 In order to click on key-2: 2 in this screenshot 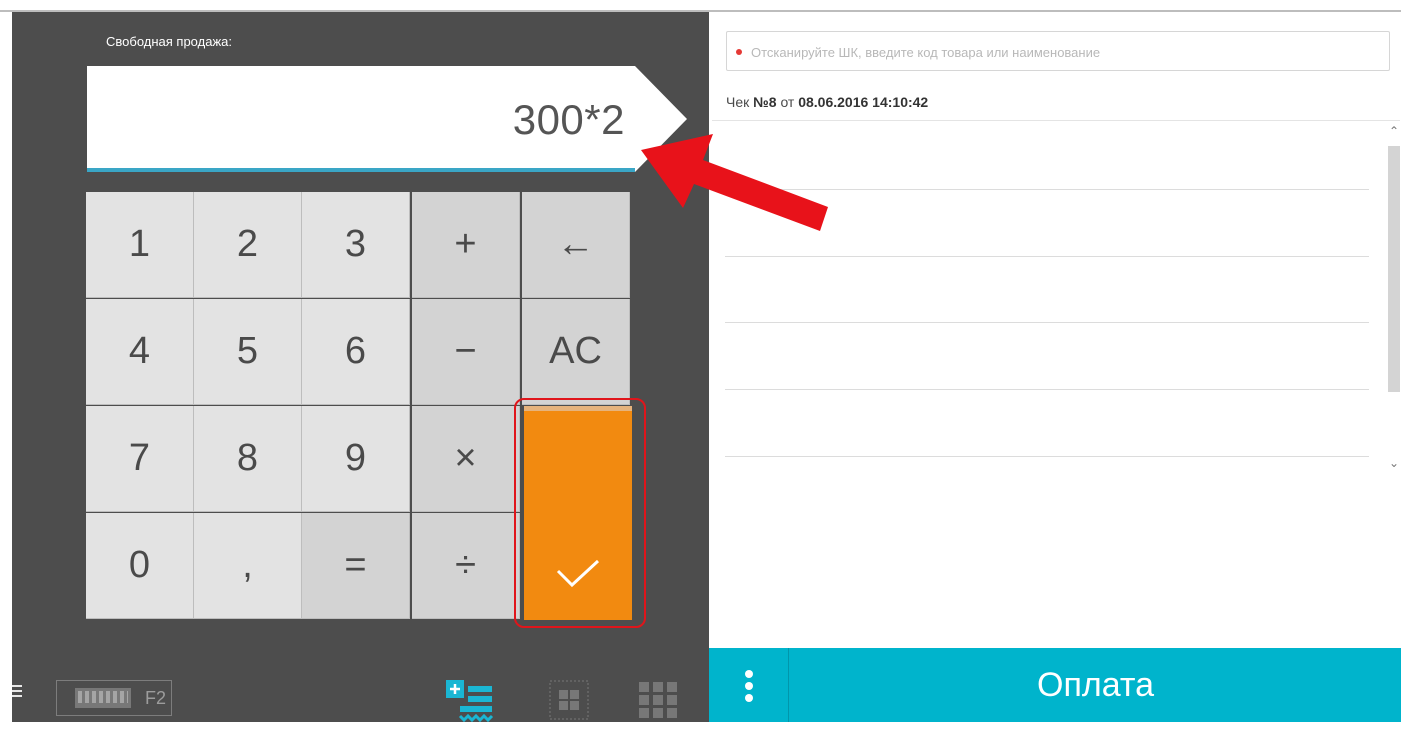, I will do `click(248, 245)`.